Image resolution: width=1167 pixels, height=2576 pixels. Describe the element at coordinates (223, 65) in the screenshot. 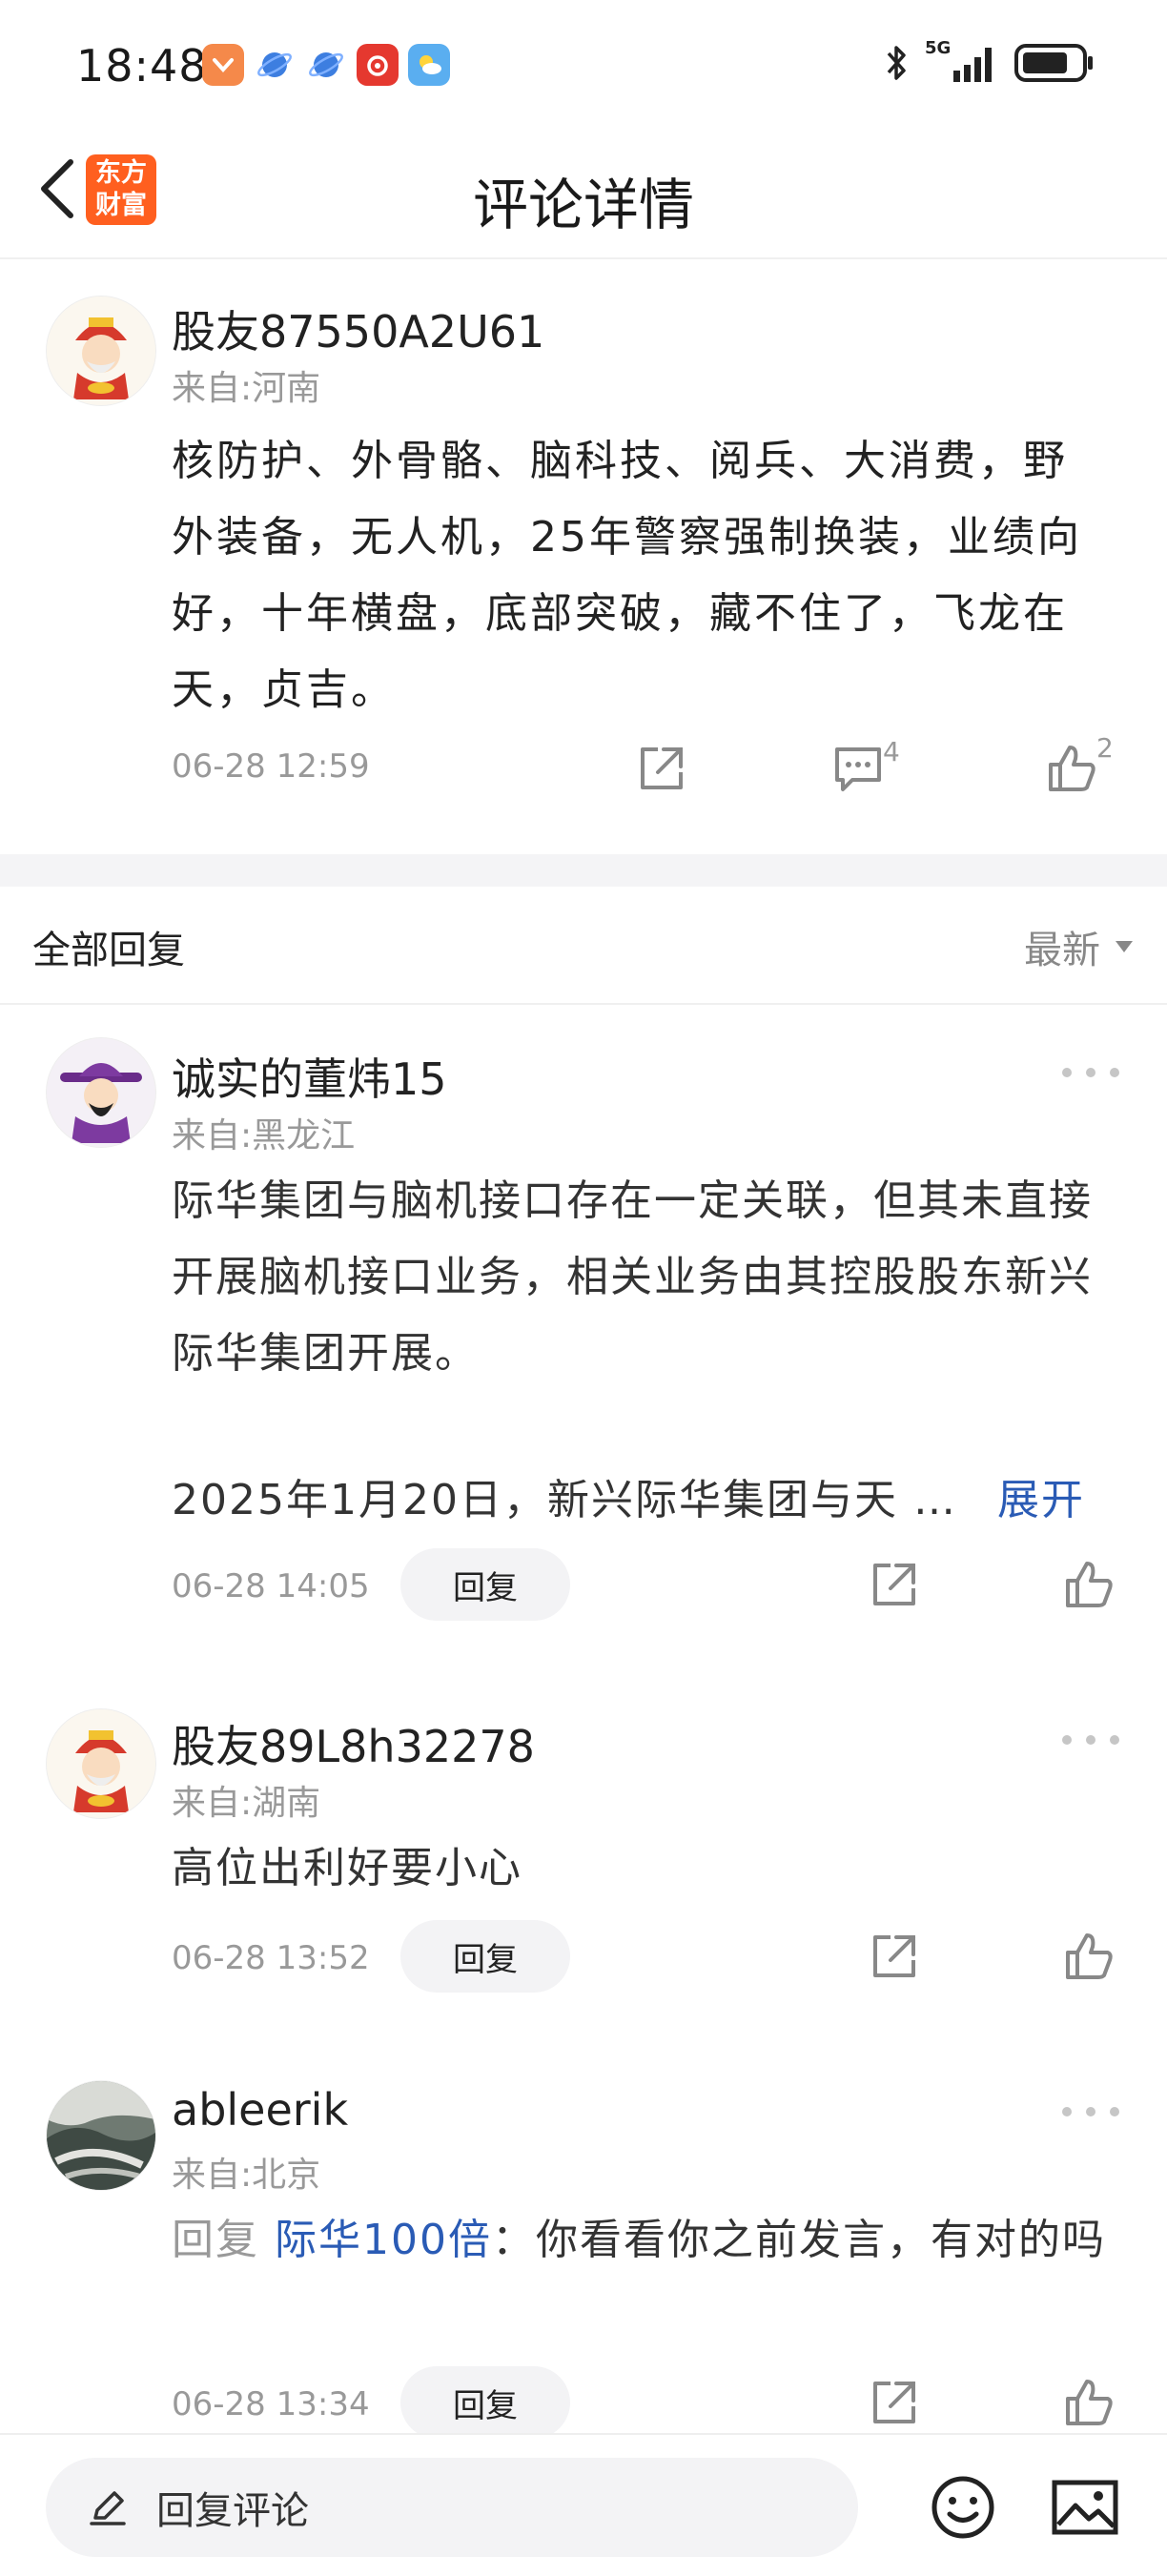

I see `taobao-icon` at that location.